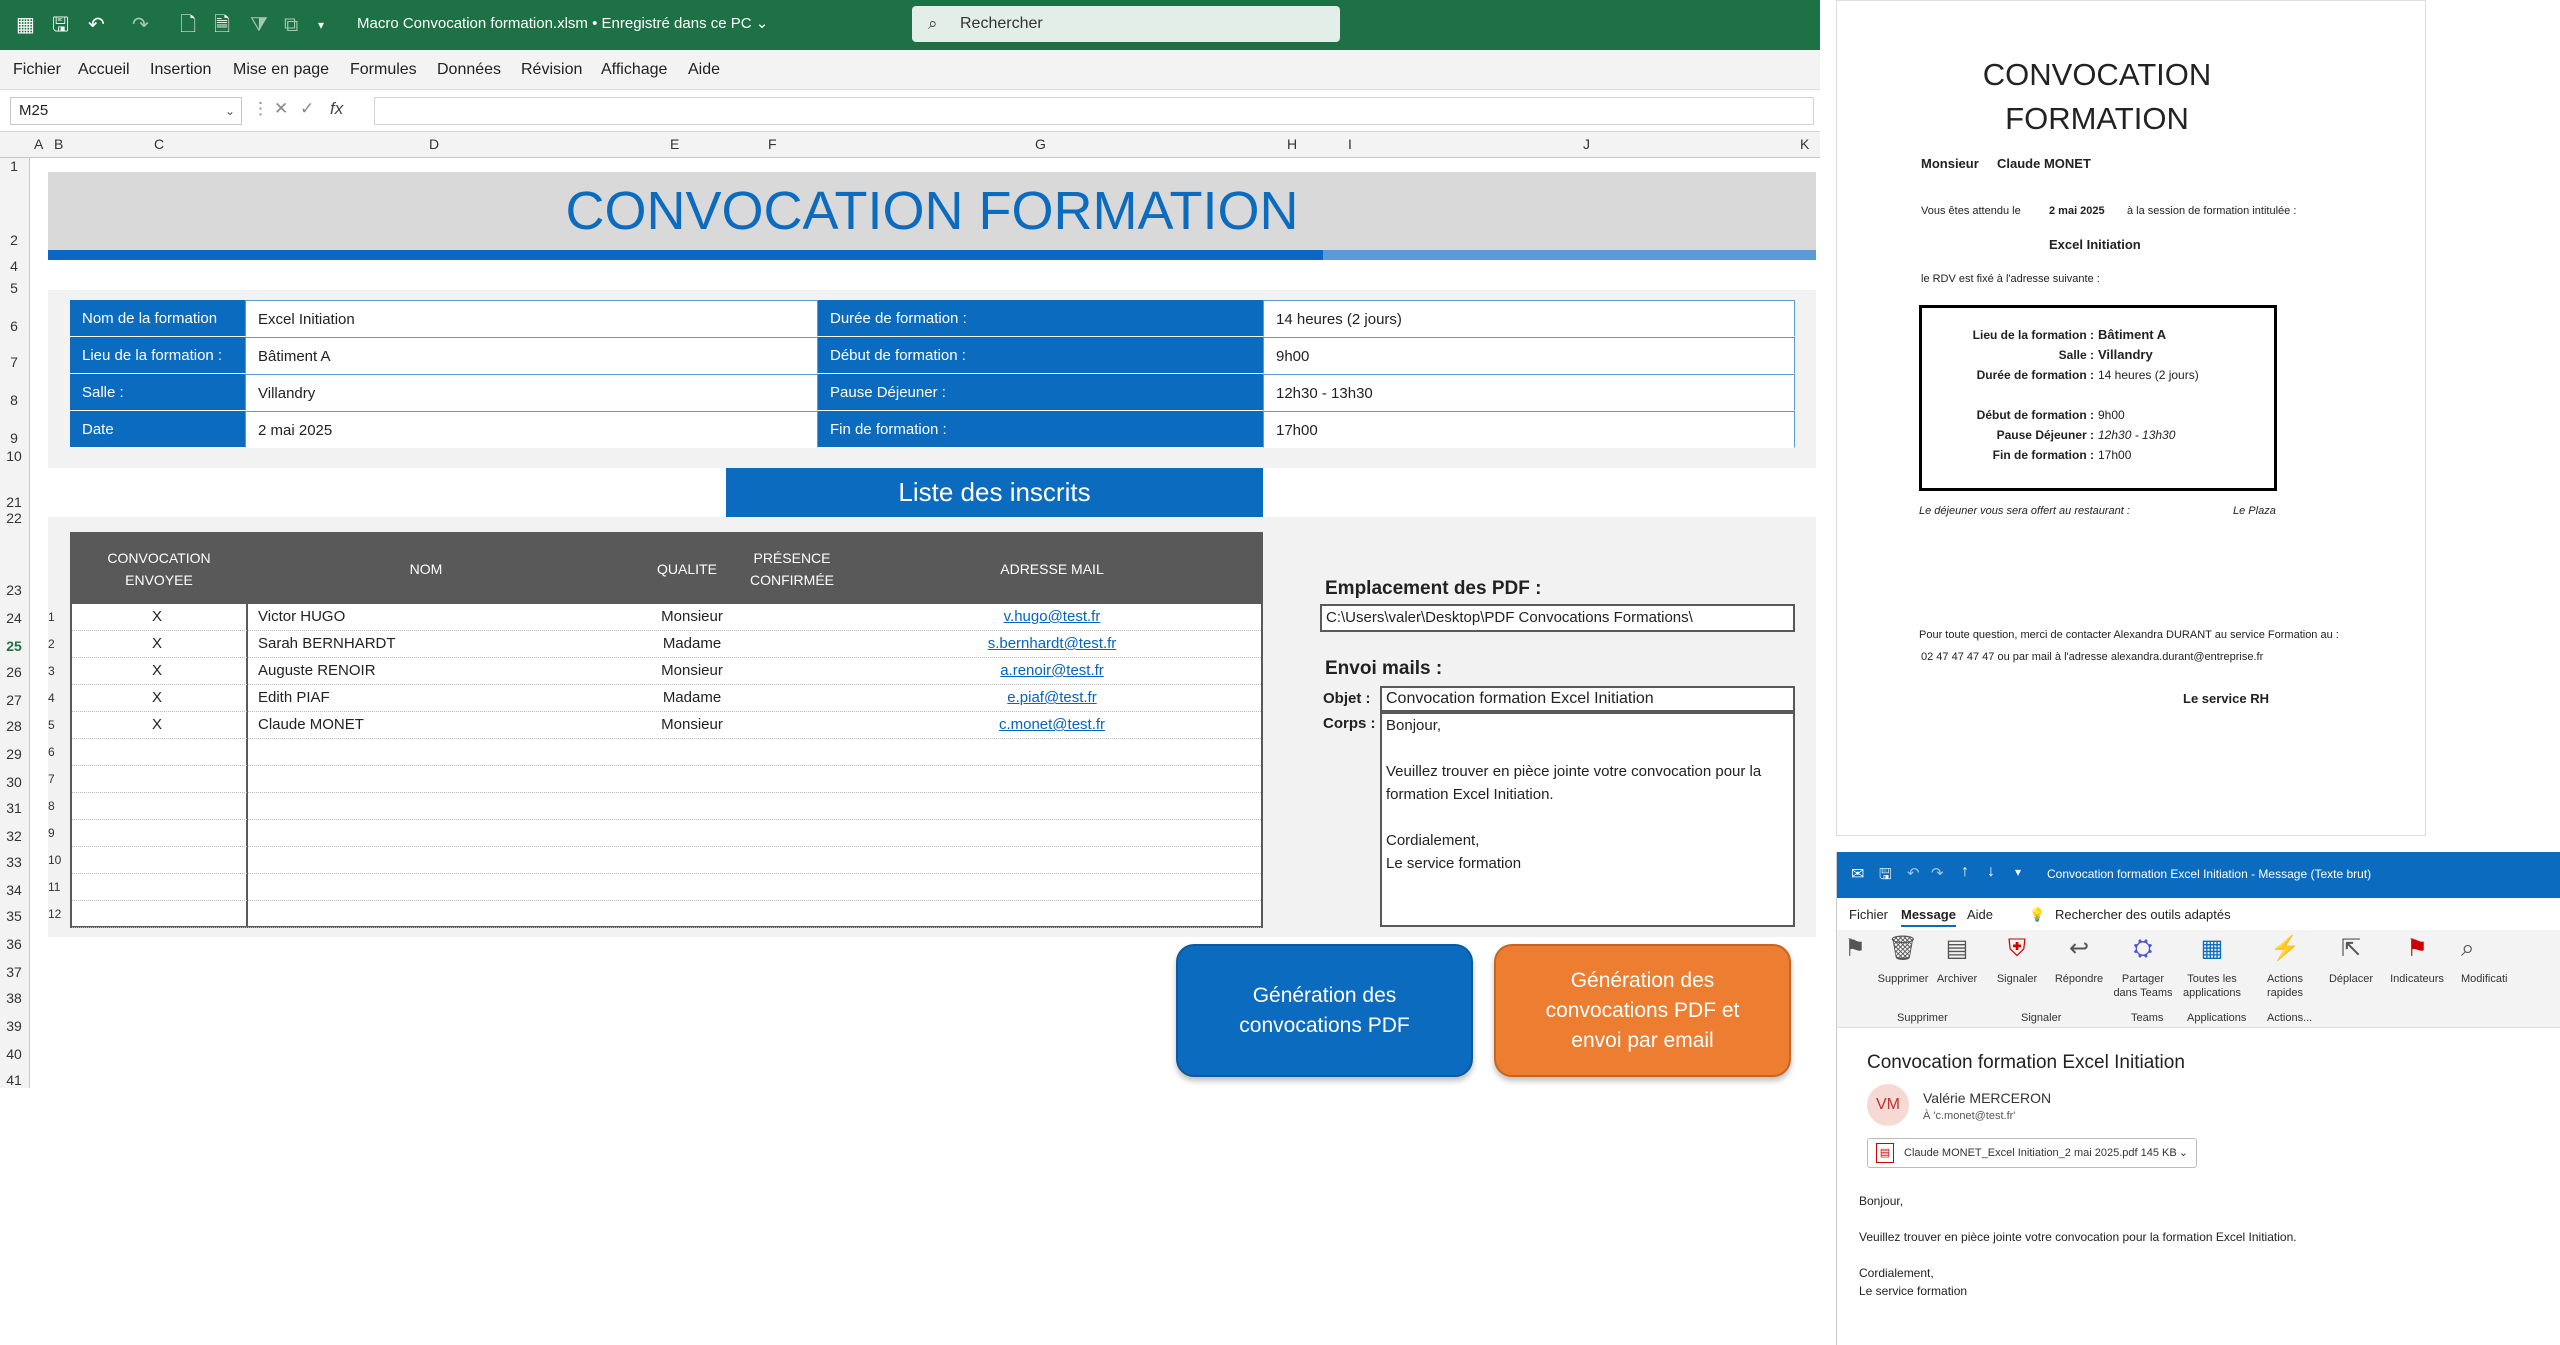 The width and height of the screenshot is (2560, 1345). I want to click on info-value: 17h00, so click(1529, 429).